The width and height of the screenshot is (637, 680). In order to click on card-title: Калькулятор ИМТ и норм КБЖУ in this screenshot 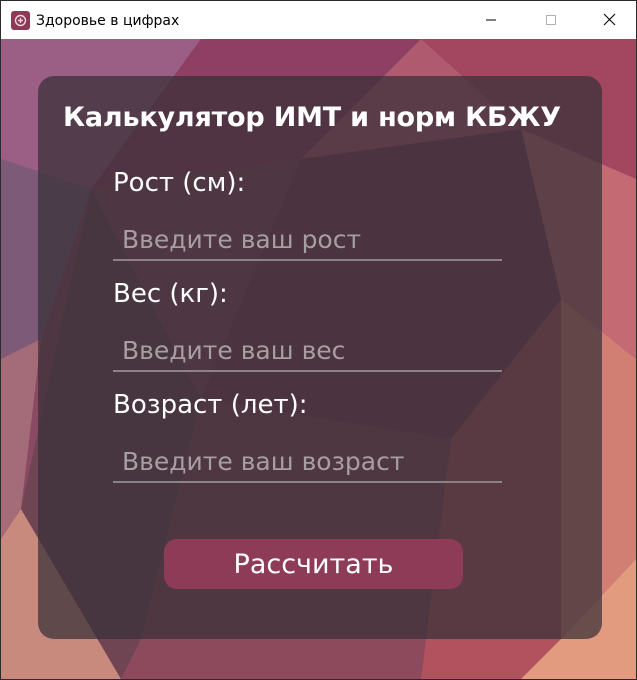, I will do `click(312, 117)`.